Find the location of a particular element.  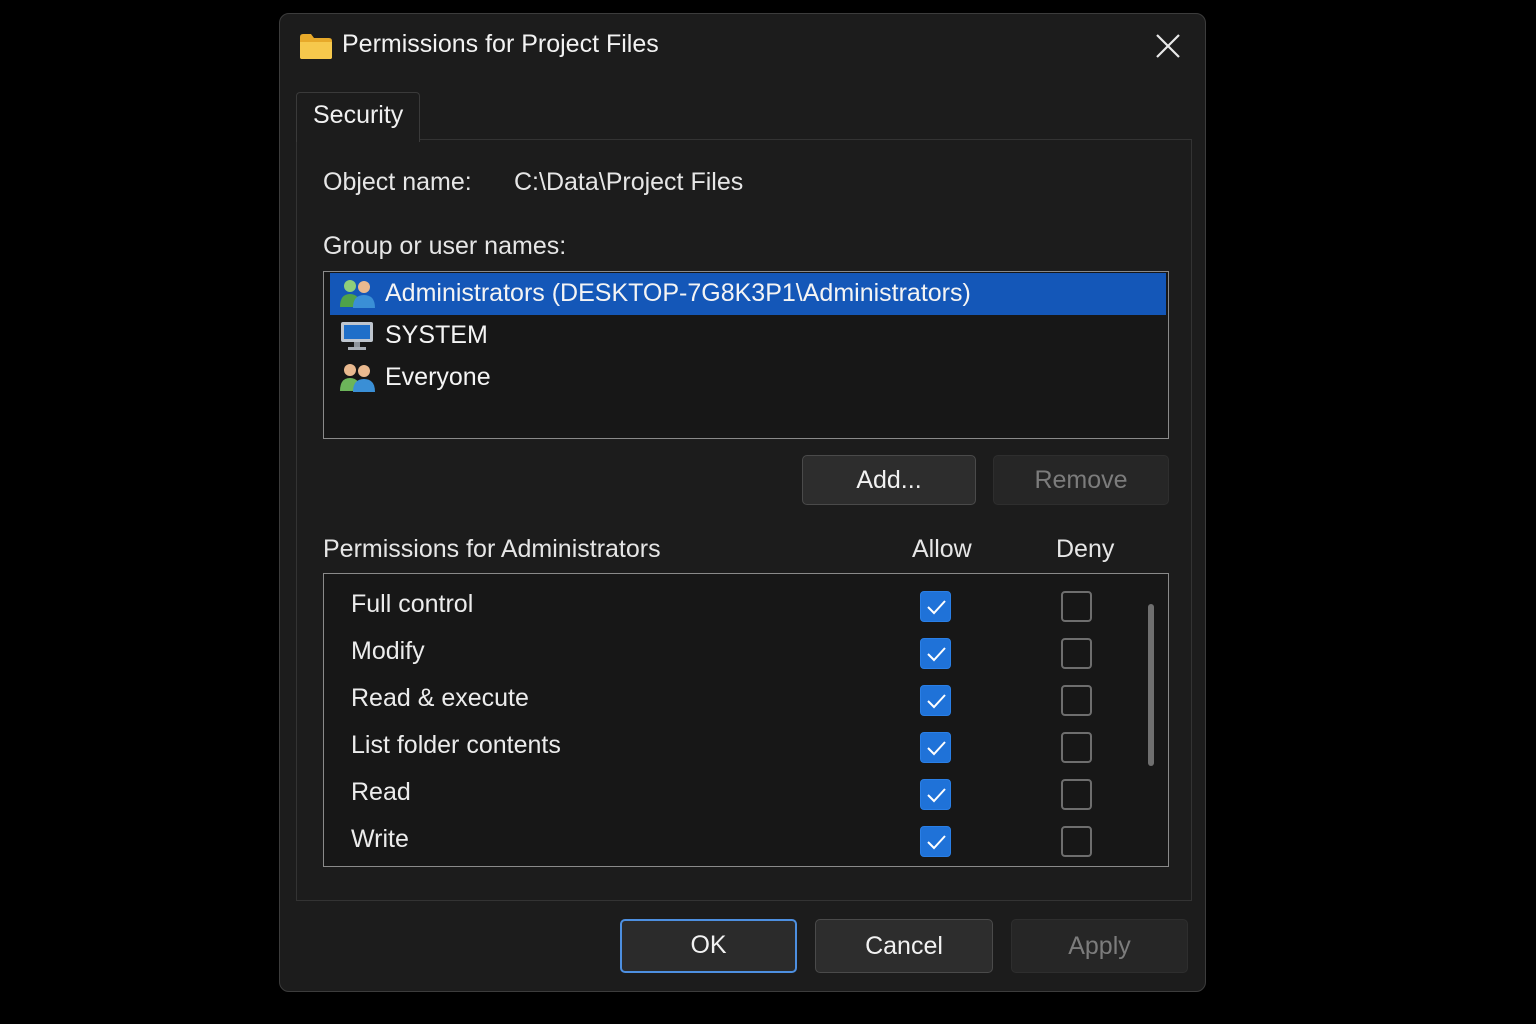

permission-name: List folder contents is located at coordinates (456, 745).